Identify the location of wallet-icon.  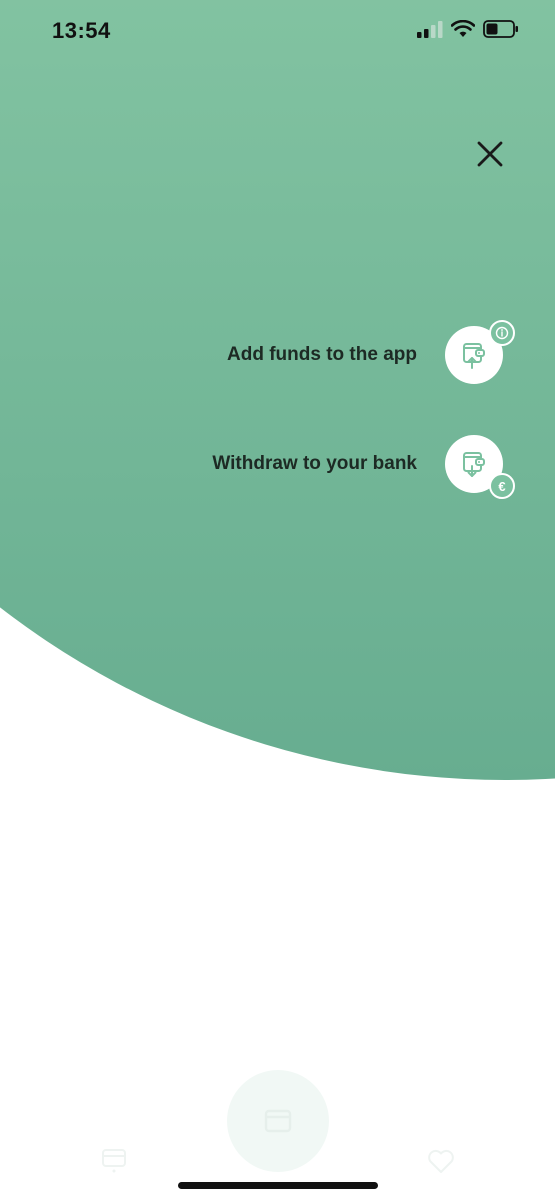
(278, 1121).